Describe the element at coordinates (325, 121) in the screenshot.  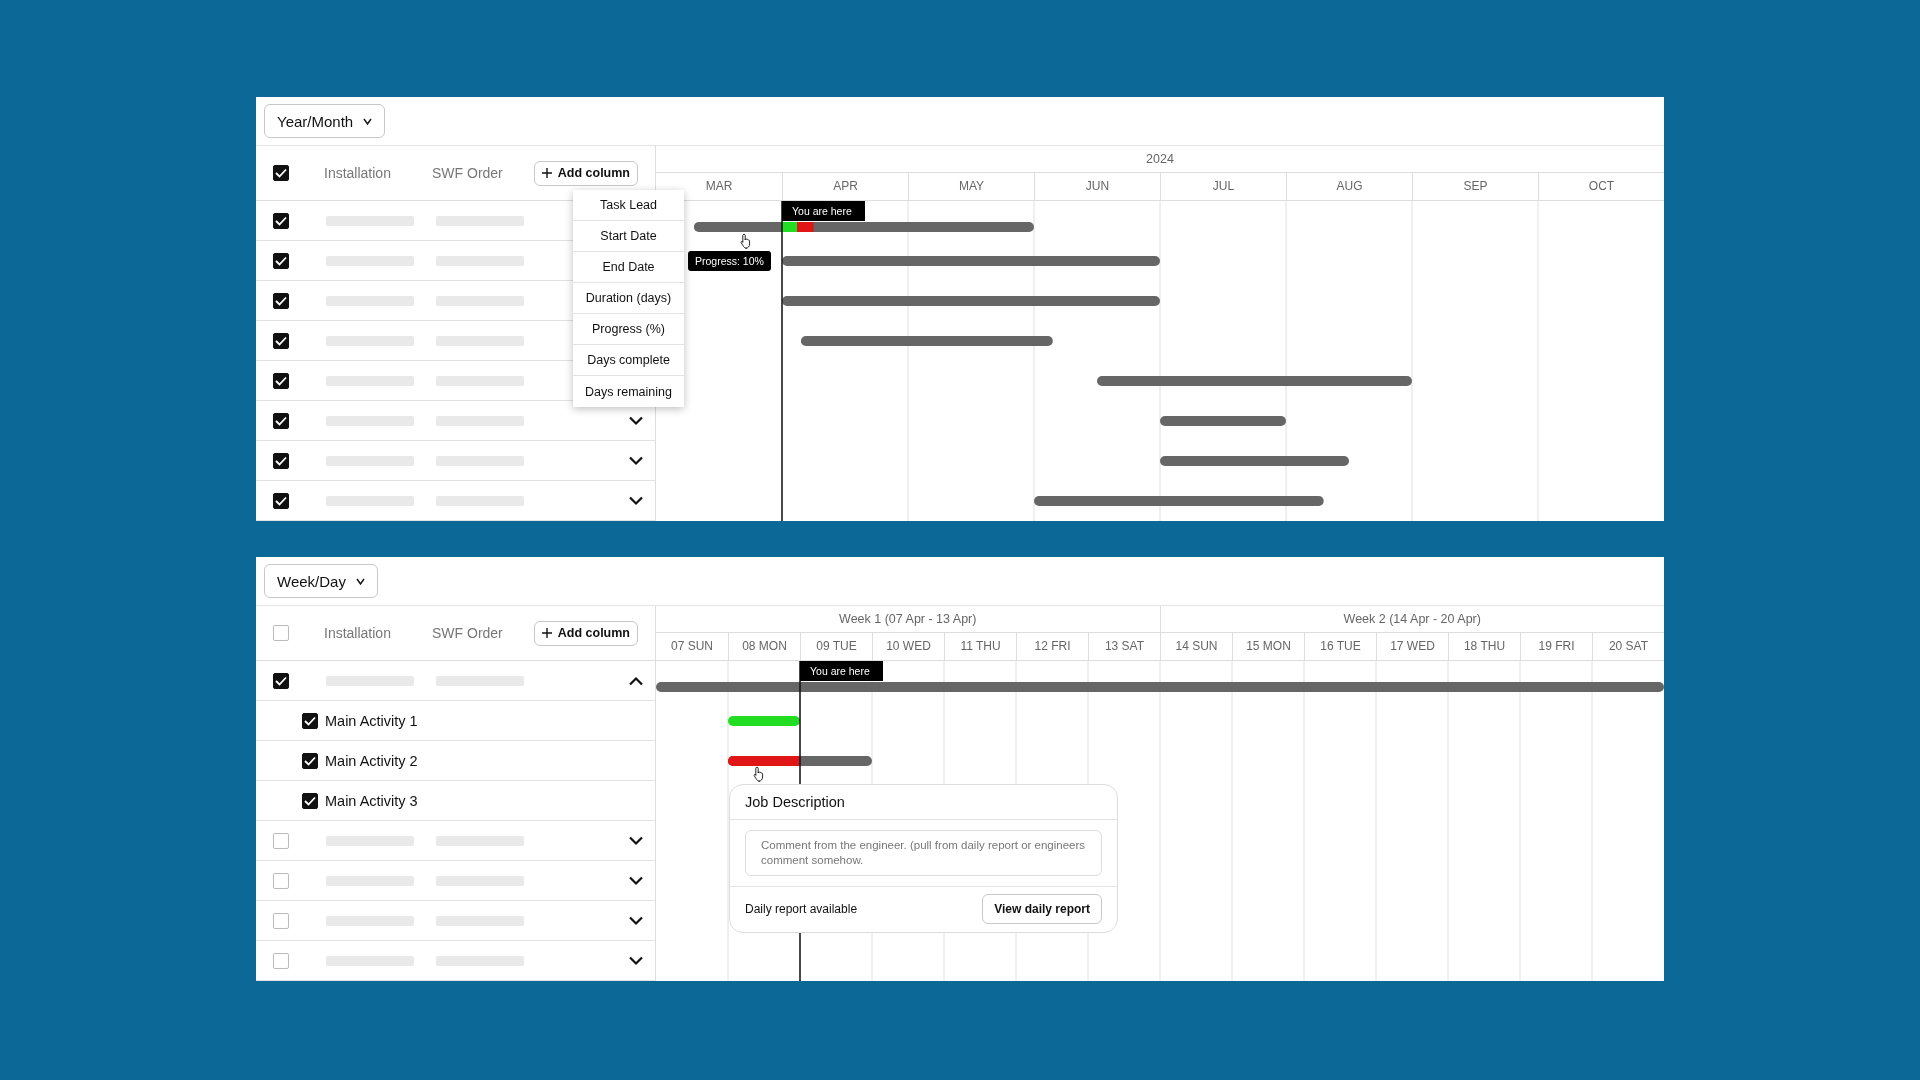
I see `view-selector: Year/Month` at that location.